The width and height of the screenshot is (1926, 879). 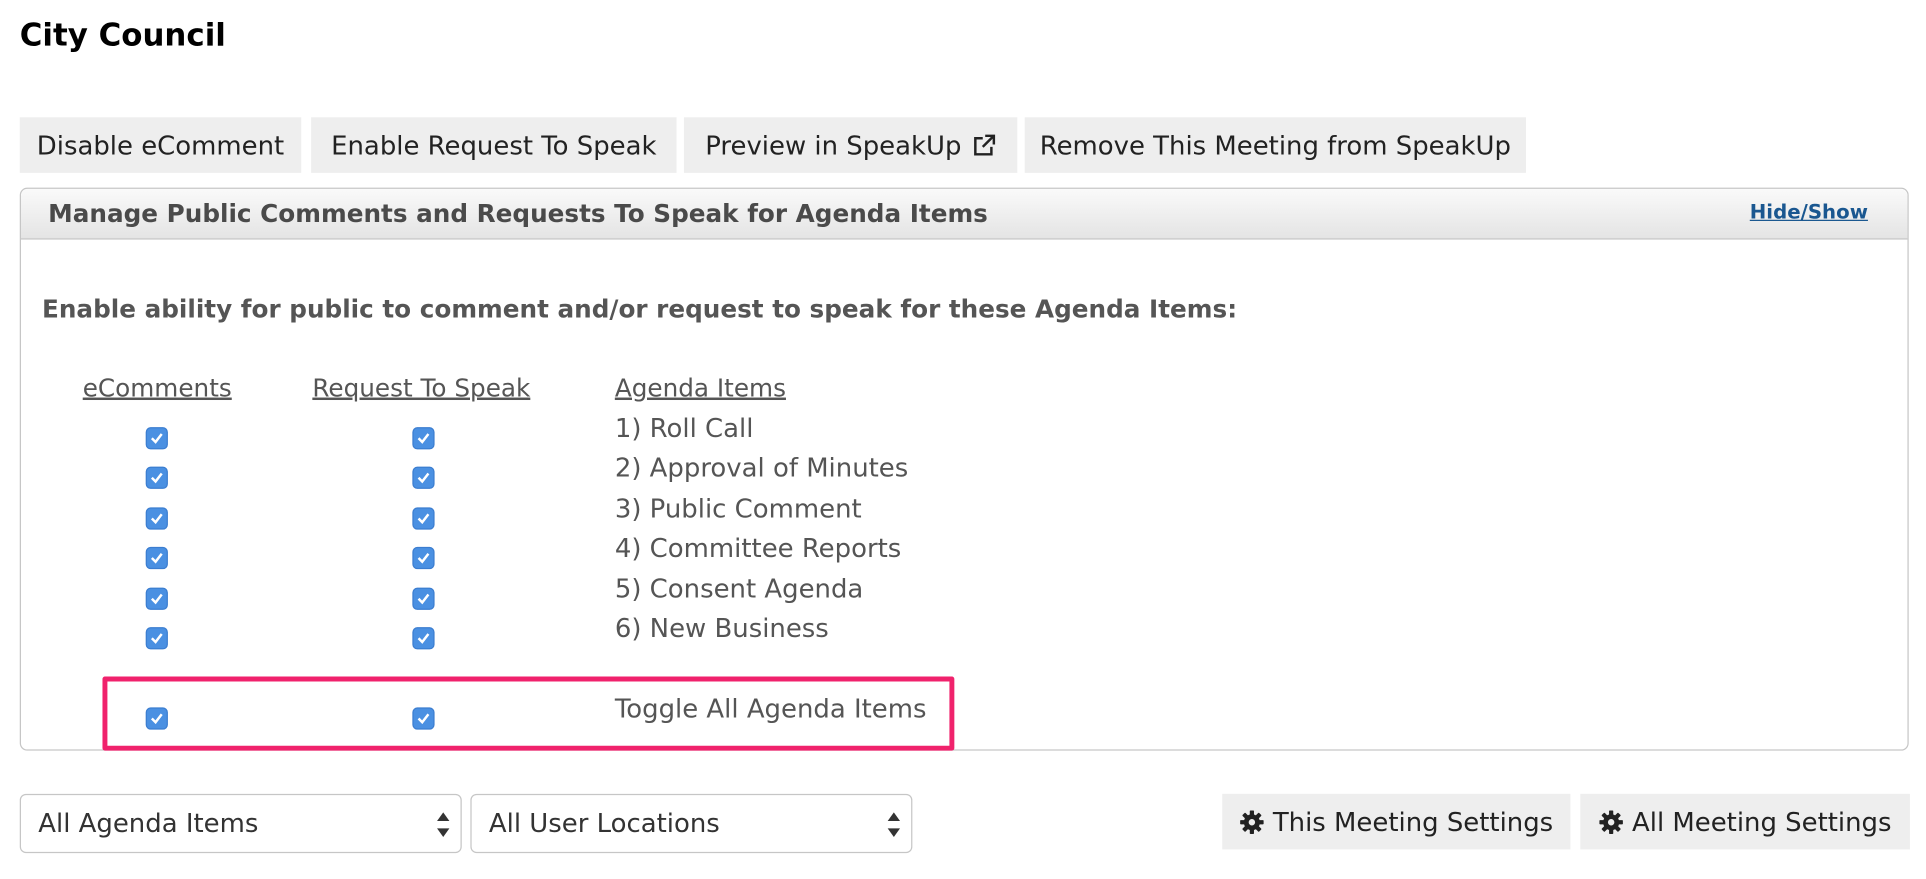 What do you see at coordinates (421, 387) in the screenshot?
I see `request-to-speak-column-header: Request To Speak` at bounding box center [421, 387].